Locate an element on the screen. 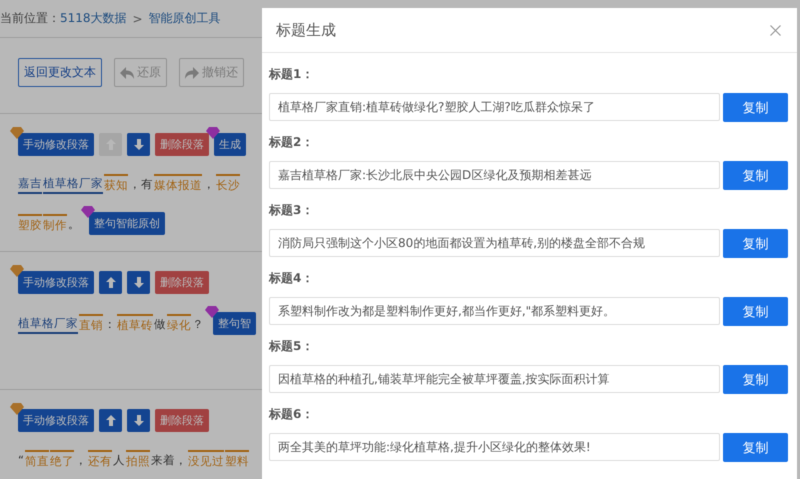  text: 人 is located at coordinates (118, 460).